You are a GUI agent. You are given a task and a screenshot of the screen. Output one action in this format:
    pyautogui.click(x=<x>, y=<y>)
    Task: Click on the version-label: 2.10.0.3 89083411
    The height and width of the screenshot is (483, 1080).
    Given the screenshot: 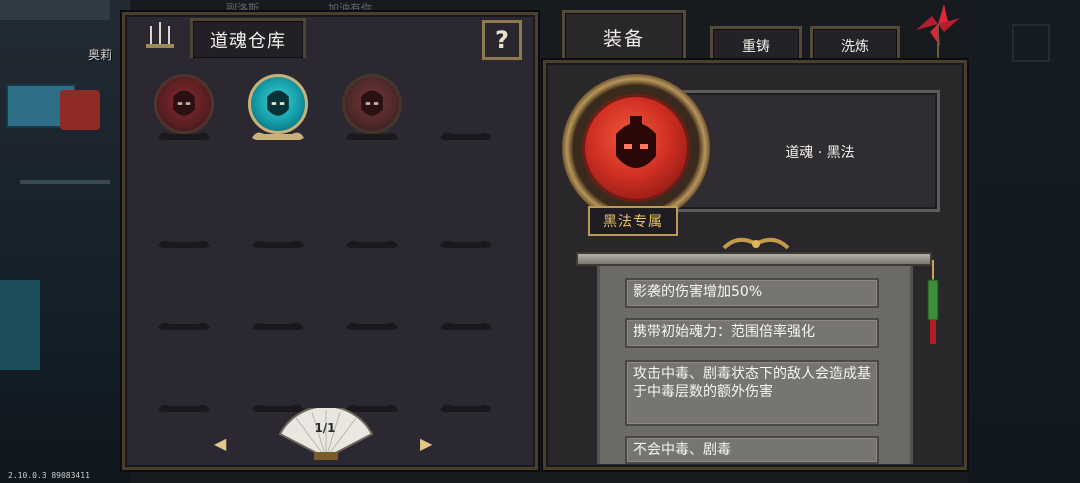 What is the action you would take?
    pyautogui.click(x=49, y=475)
    